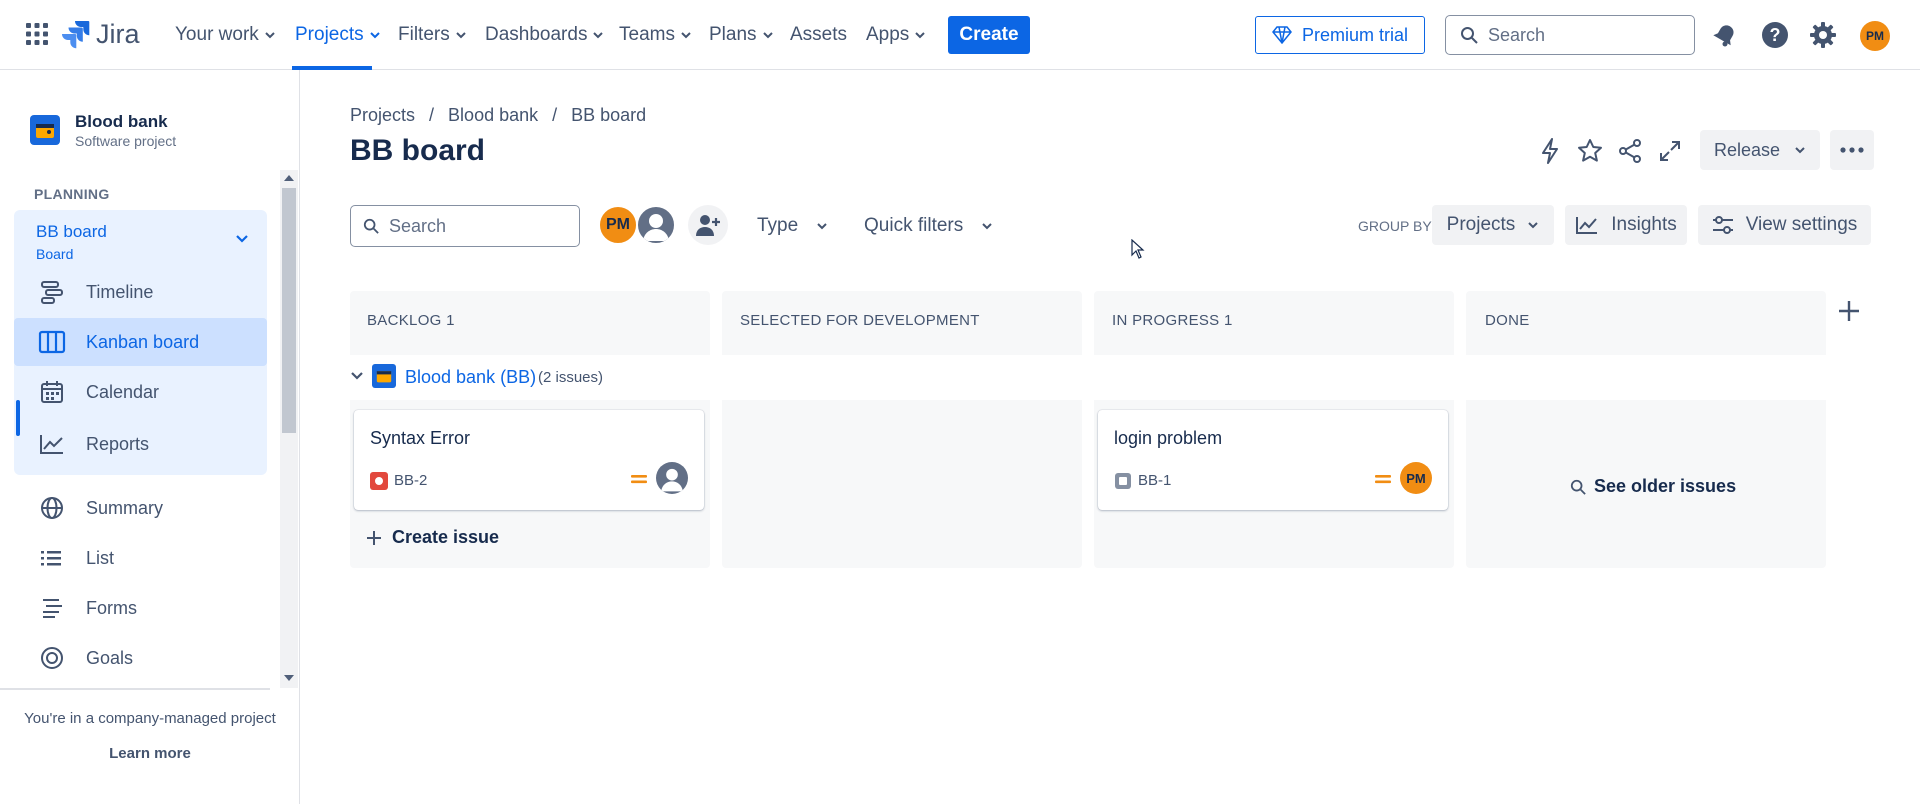 The image size is (1920, 804). Describe the element at coordinates (382, 115) in the screenshot. I see `breadcrumb-projects: Projects` at that location.